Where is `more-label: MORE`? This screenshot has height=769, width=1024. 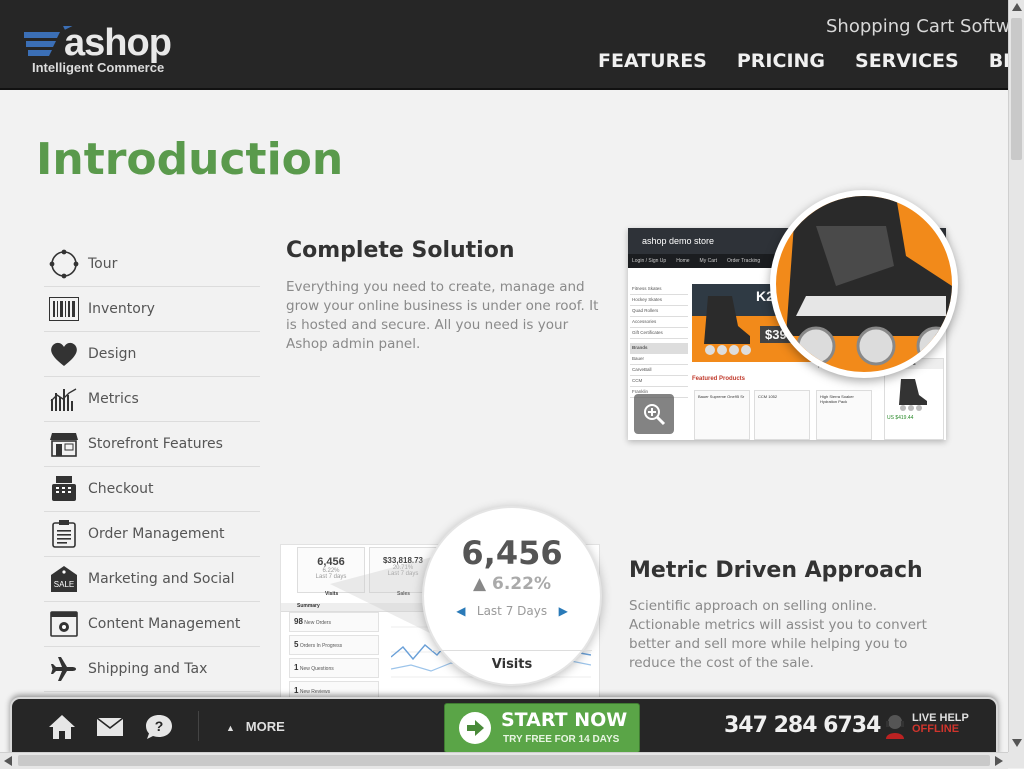 more-label: MORE is located at coordinates (265, 726).